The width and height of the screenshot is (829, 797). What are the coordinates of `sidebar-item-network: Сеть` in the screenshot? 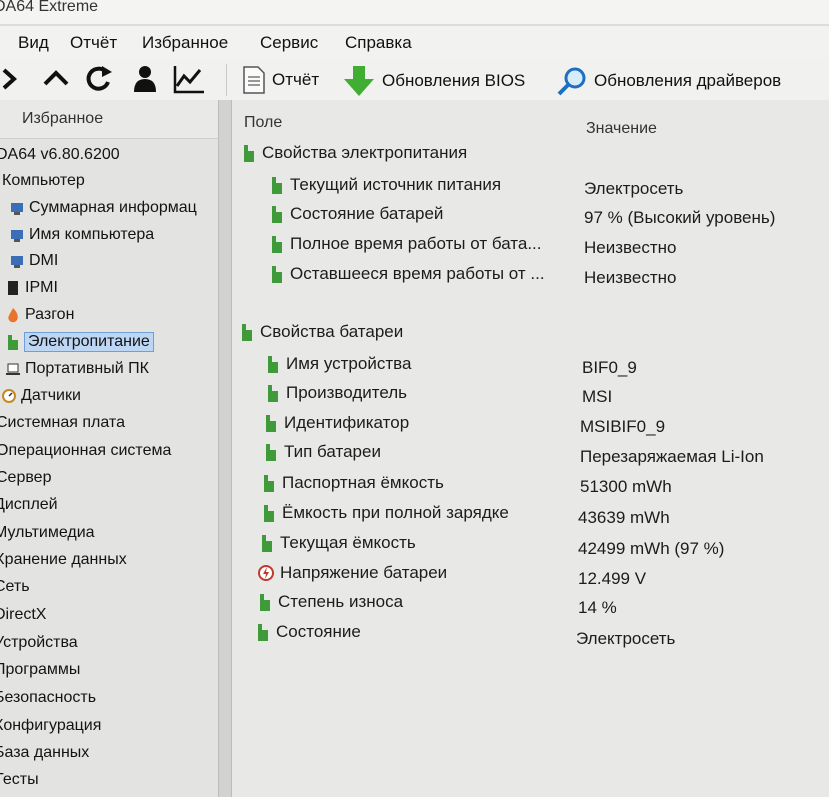 It's located at (15, 587).